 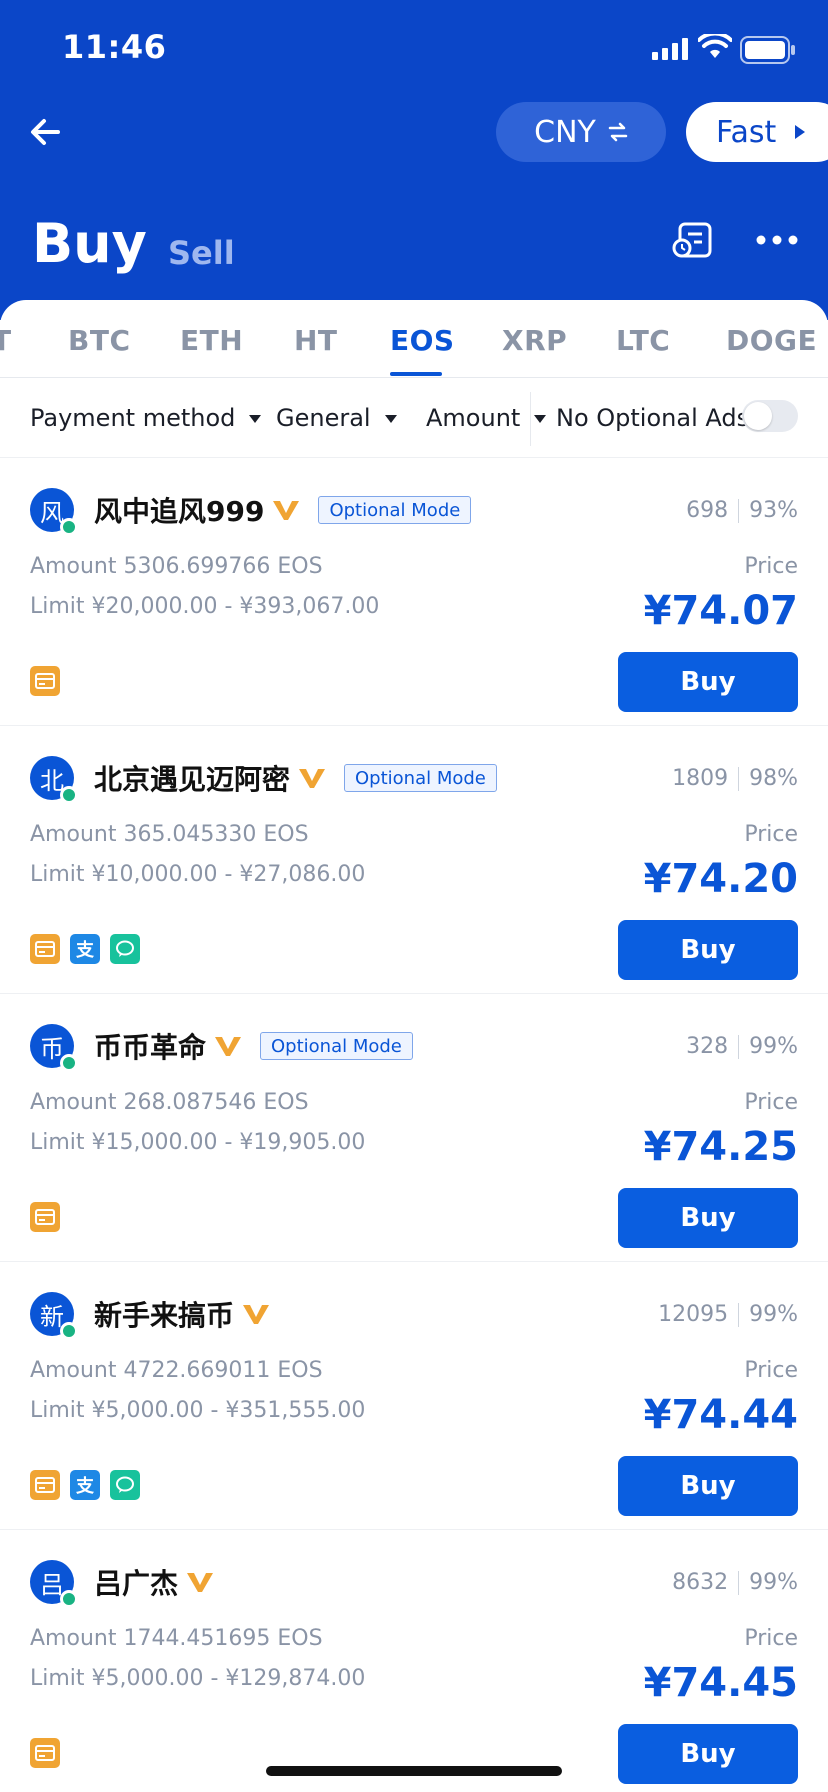 I want to click on optional-mode-tag: Optional Mode, so click(x=420, y=778).